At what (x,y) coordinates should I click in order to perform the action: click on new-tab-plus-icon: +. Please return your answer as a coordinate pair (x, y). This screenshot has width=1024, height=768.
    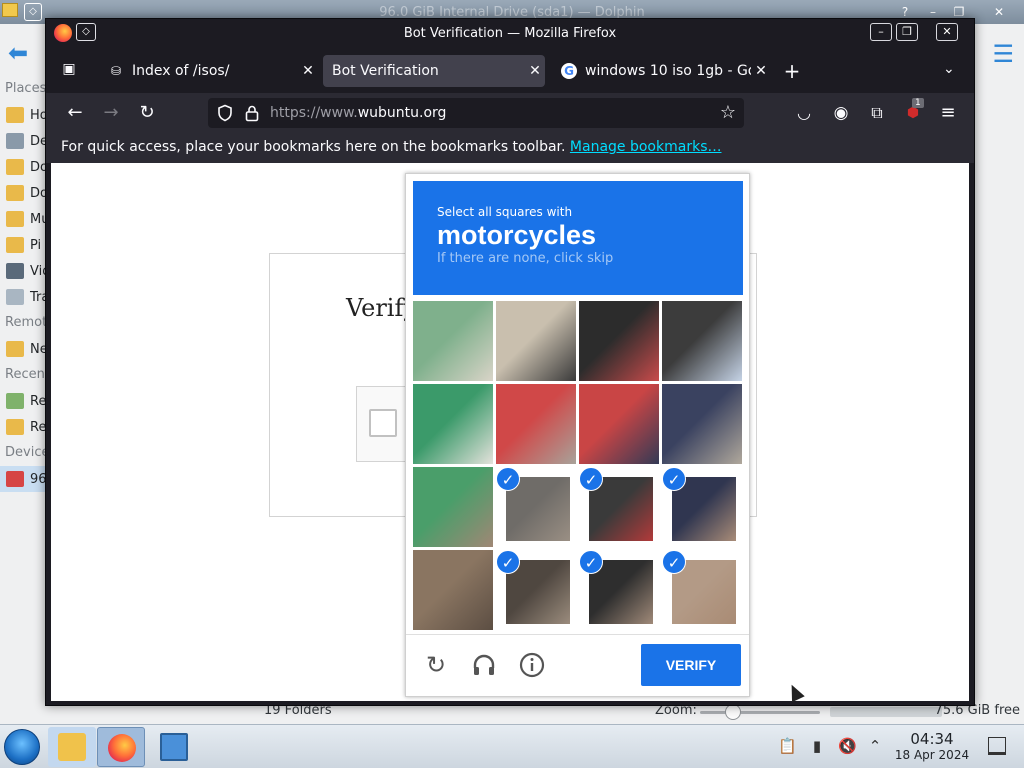
    Looking at the image, I should click on (792, 71).